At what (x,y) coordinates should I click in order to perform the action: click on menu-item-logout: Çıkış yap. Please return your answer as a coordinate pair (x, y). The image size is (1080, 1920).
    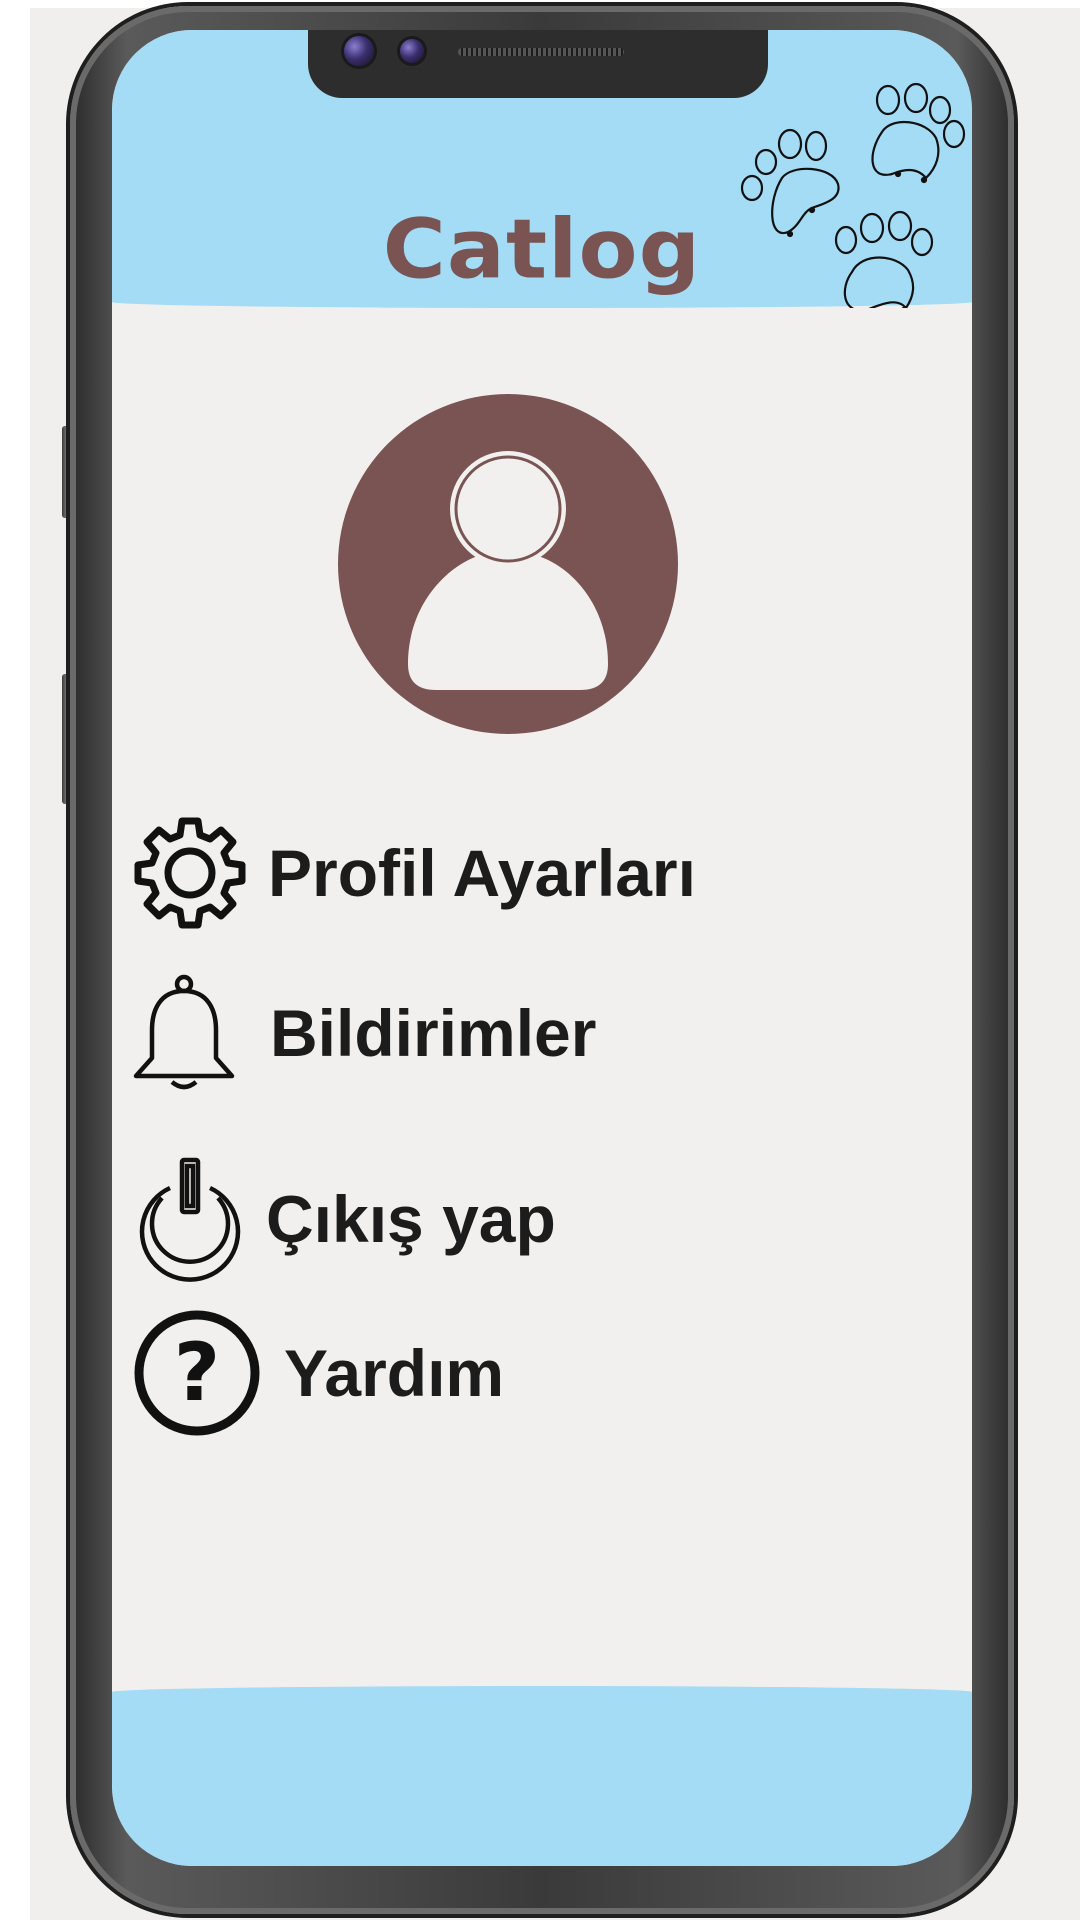
    Looking at the image, I should click on (344, 1219).